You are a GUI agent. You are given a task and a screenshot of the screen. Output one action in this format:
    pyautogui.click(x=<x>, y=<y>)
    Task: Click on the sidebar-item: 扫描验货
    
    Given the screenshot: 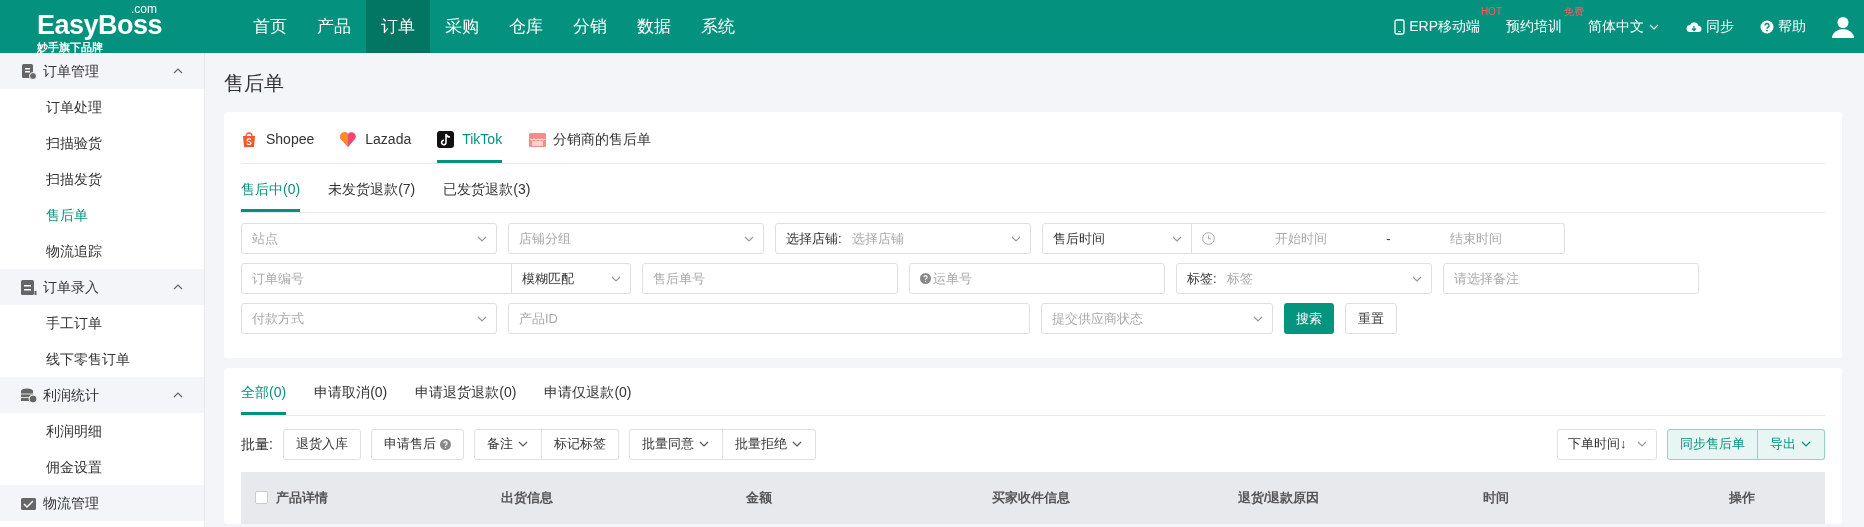 What is the action you would take?
    pyautogui.click(x=102, y=143)
    